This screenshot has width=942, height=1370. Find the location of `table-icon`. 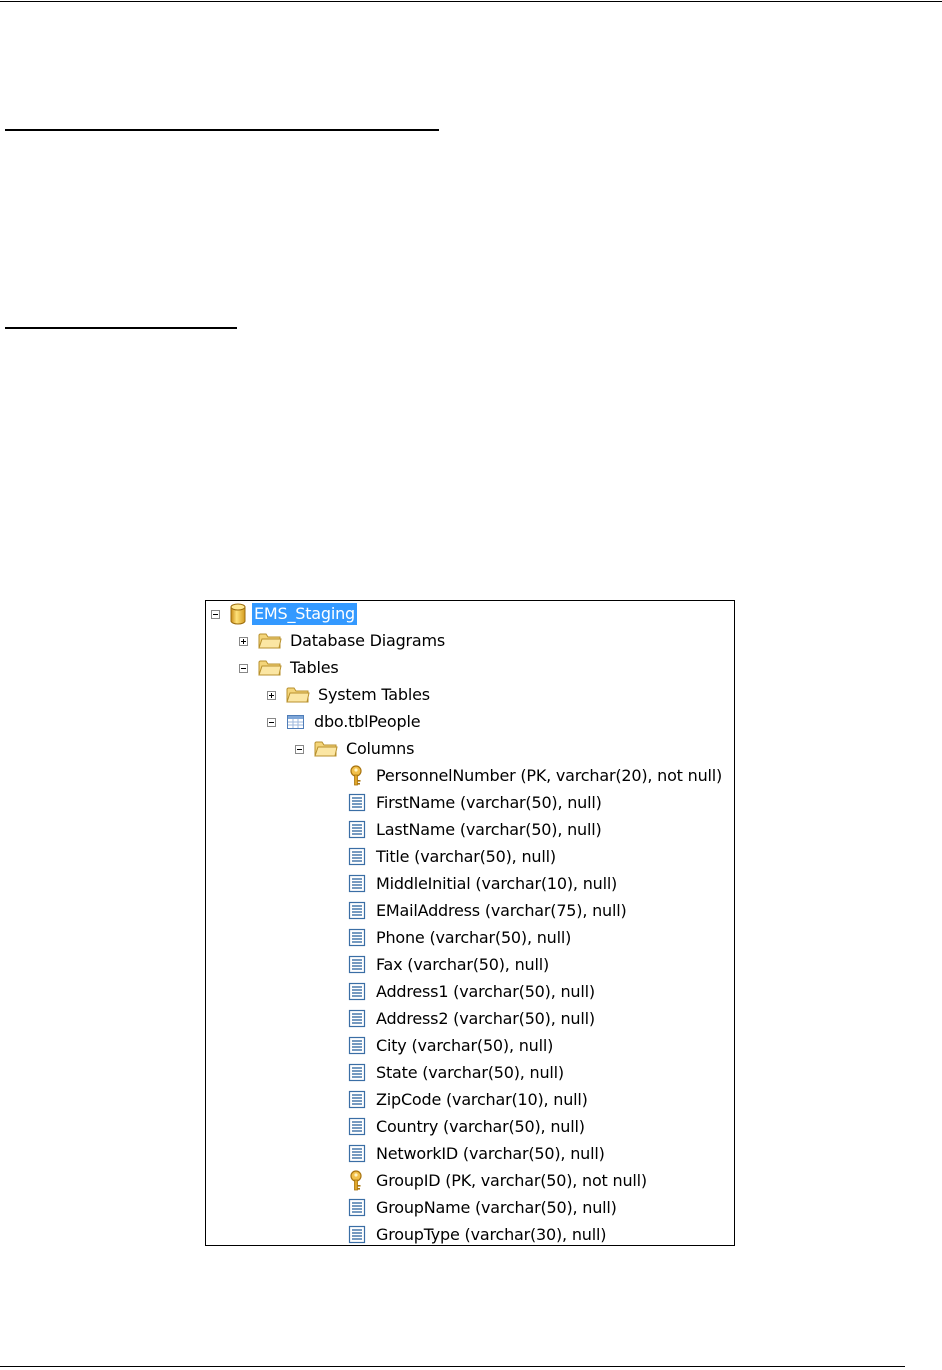

table-icon is located at coordinates (295, 722).